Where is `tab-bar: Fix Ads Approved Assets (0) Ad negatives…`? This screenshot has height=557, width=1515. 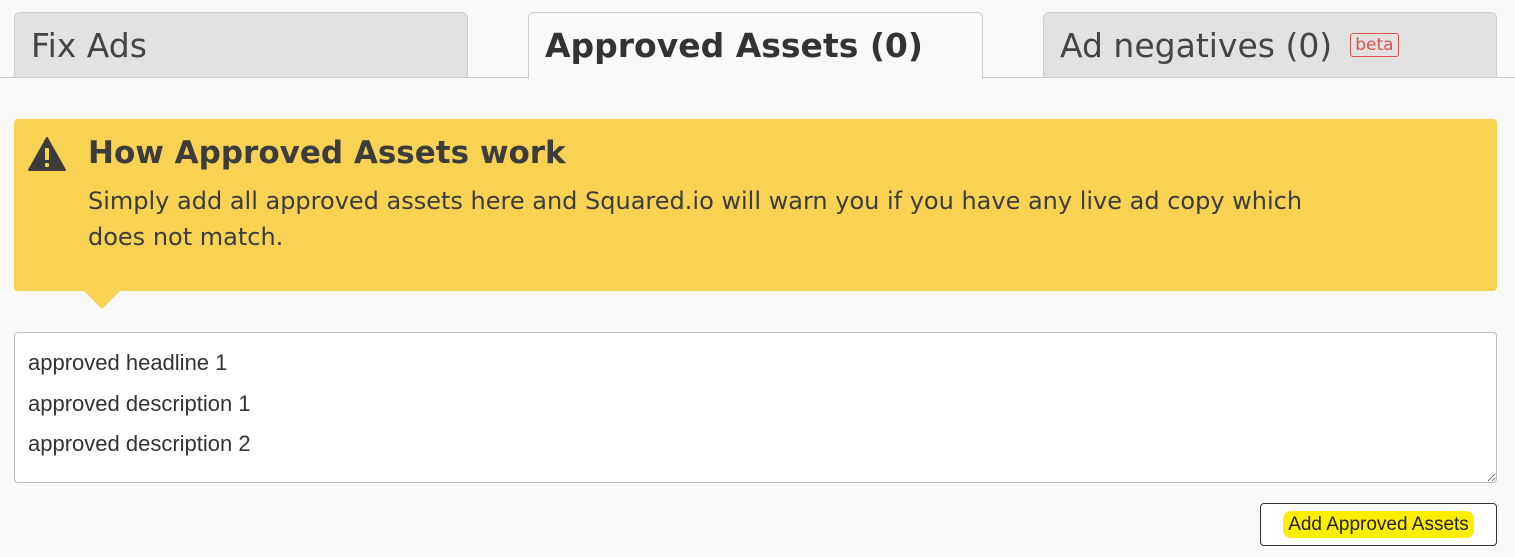 tab-bar: Fix Ads Approved Assets (0) Ad negatives… is located at coordinates (757, 39).